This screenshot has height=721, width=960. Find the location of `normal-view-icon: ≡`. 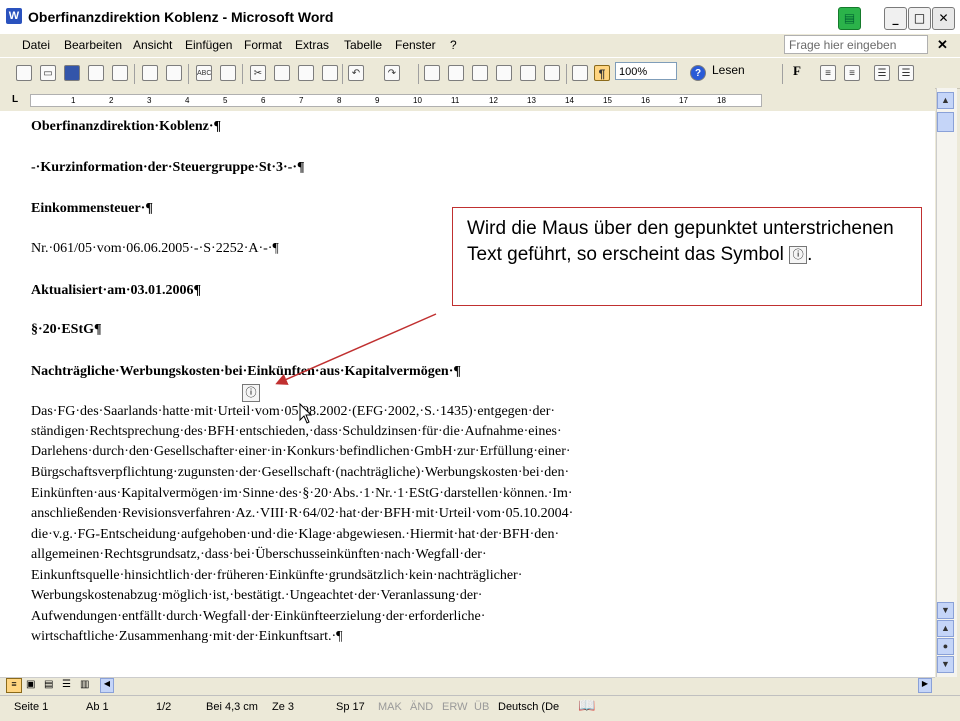

normal-view-icon: ≡ is located at coordinates (14, 685).